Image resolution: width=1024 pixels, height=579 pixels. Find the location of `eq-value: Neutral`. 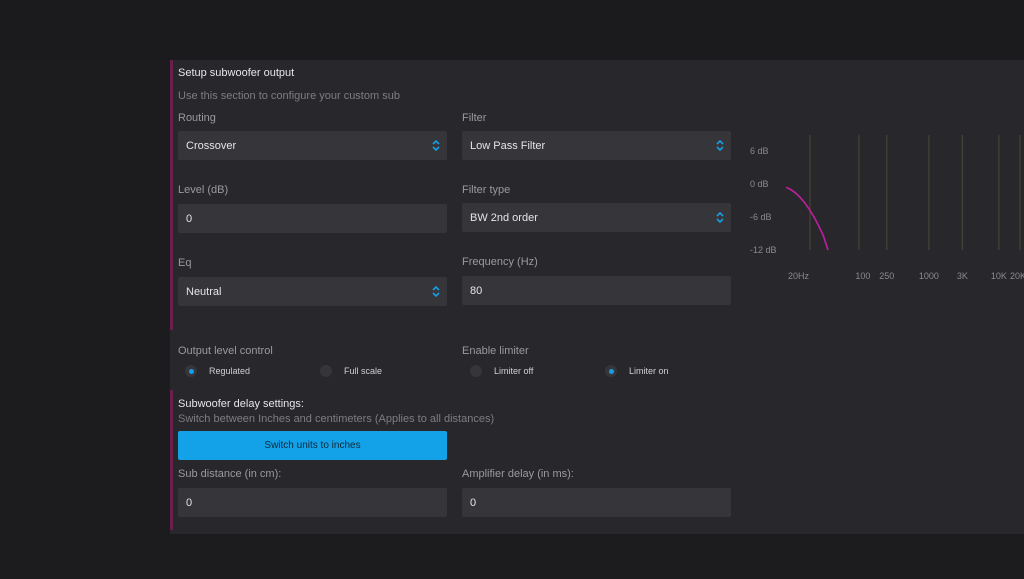

eq-value: Neutral is located at coordinates (204, 291).